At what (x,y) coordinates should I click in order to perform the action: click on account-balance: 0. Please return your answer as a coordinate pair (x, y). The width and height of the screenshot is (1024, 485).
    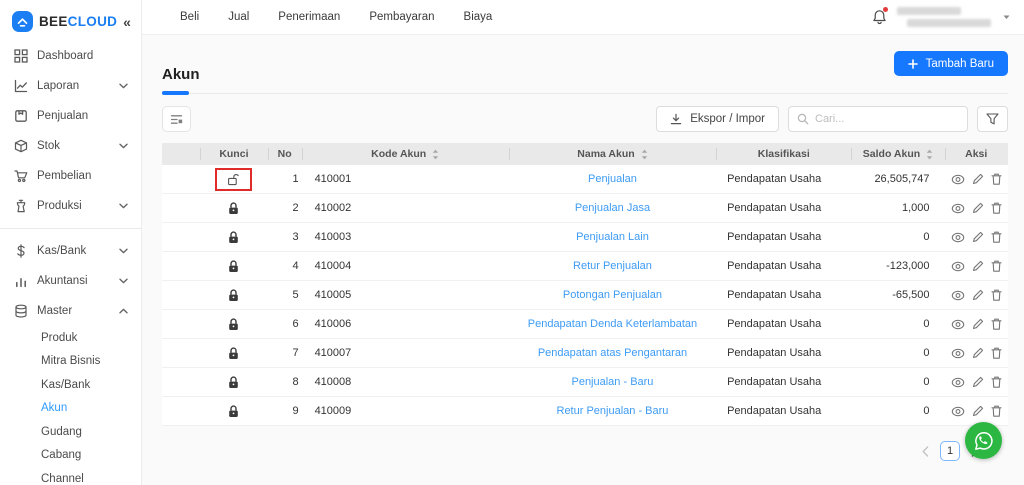
    Looking at the image, I should click on (926, 237).